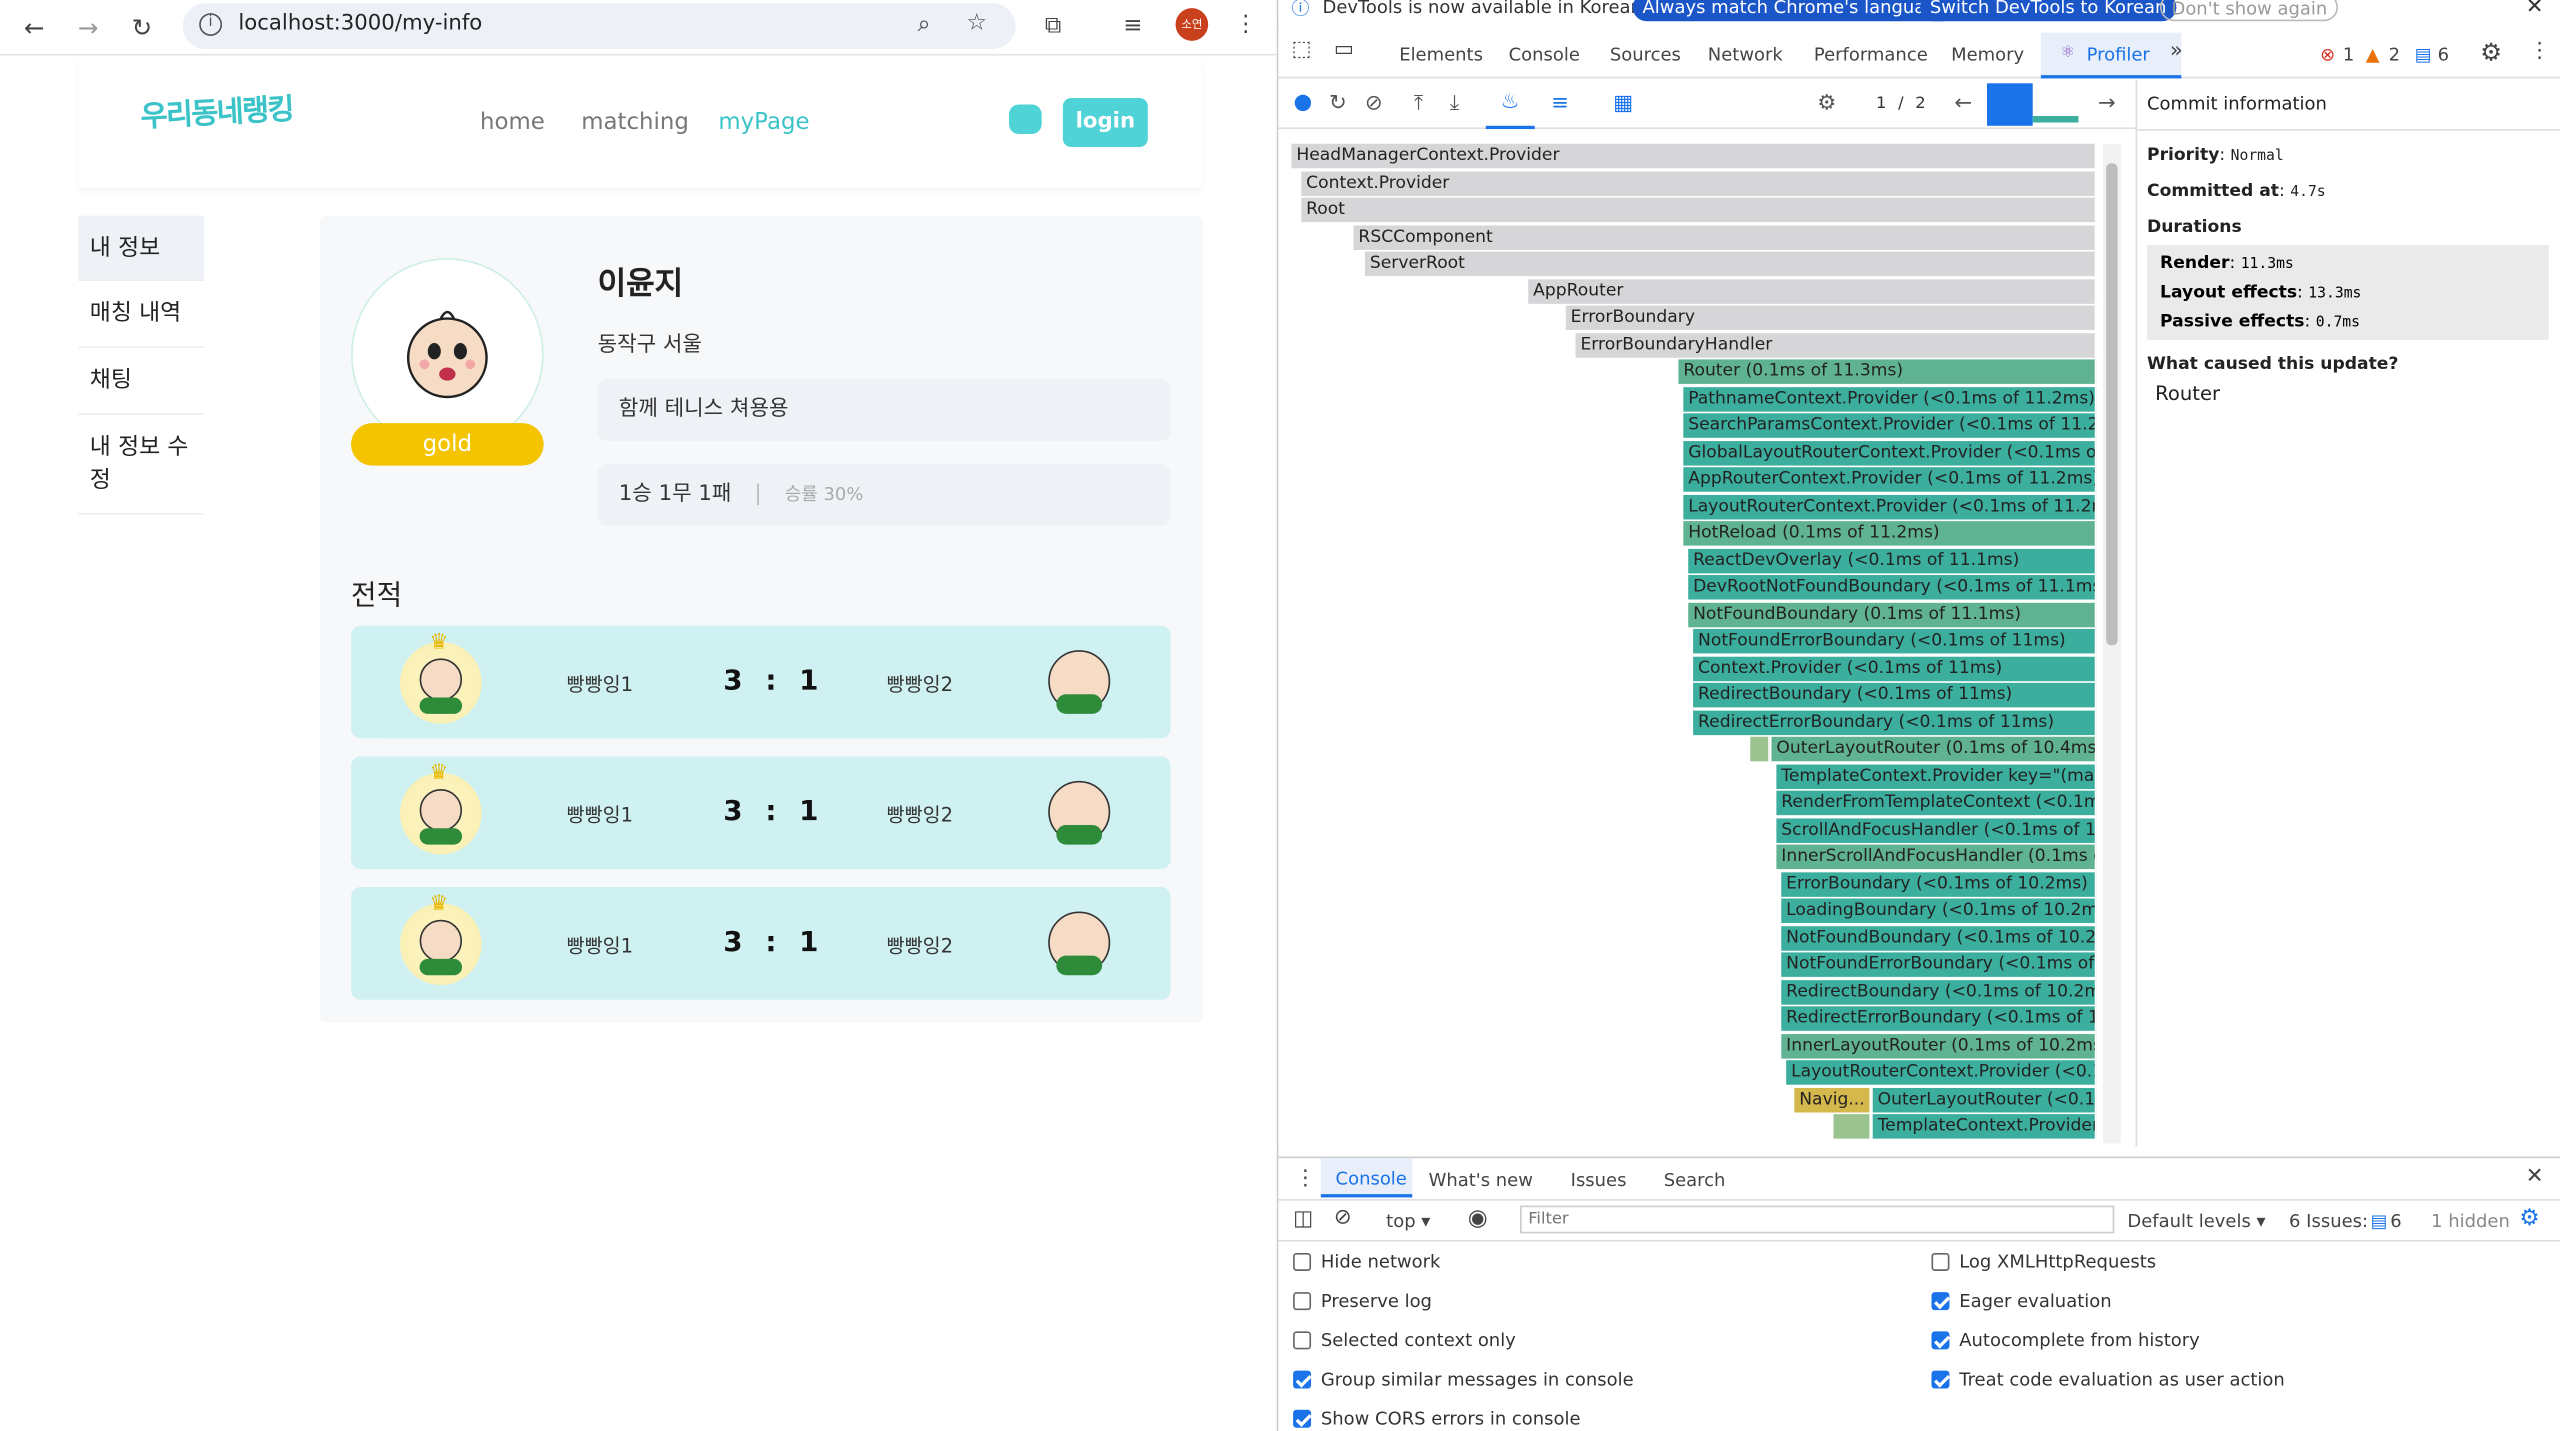 Image resolution: width=2560 pixels, height=1431 pixels. Describe the element at coordinates (2535, 10) in the screenshot. I see `close-icon: ✕` at that location.